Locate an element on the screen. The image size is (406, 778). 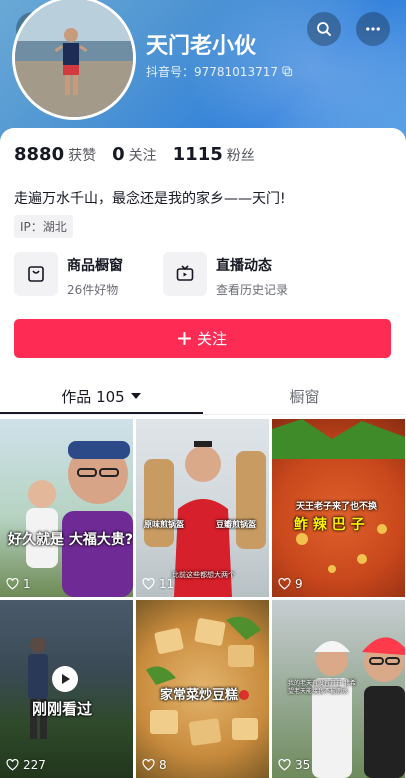
shop-window-subtitle: 26件好物 is located at coordinates (93, 290).